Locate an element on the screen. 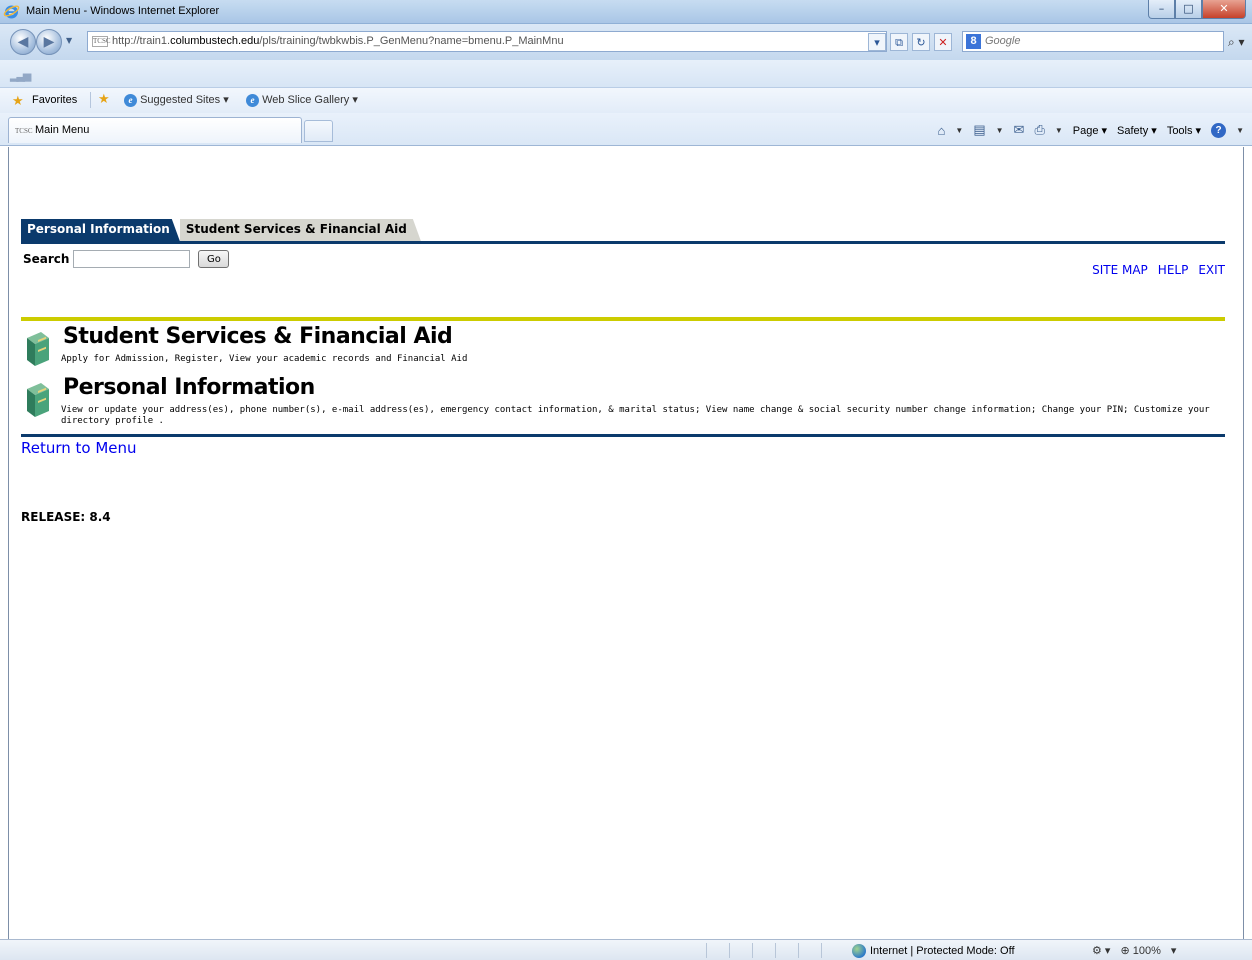 The height and width of the screenshot is (960, 1252). history-dropdown-icon: ▼ is located at coordinates (69, 40).